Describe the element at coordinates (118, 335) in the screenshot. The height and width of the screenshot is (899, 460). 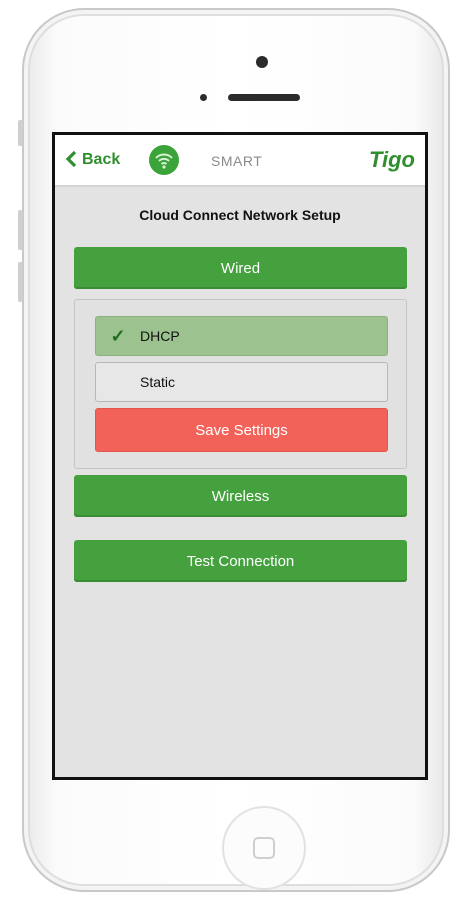
I see `checkmark-icon: ✓` at that location.